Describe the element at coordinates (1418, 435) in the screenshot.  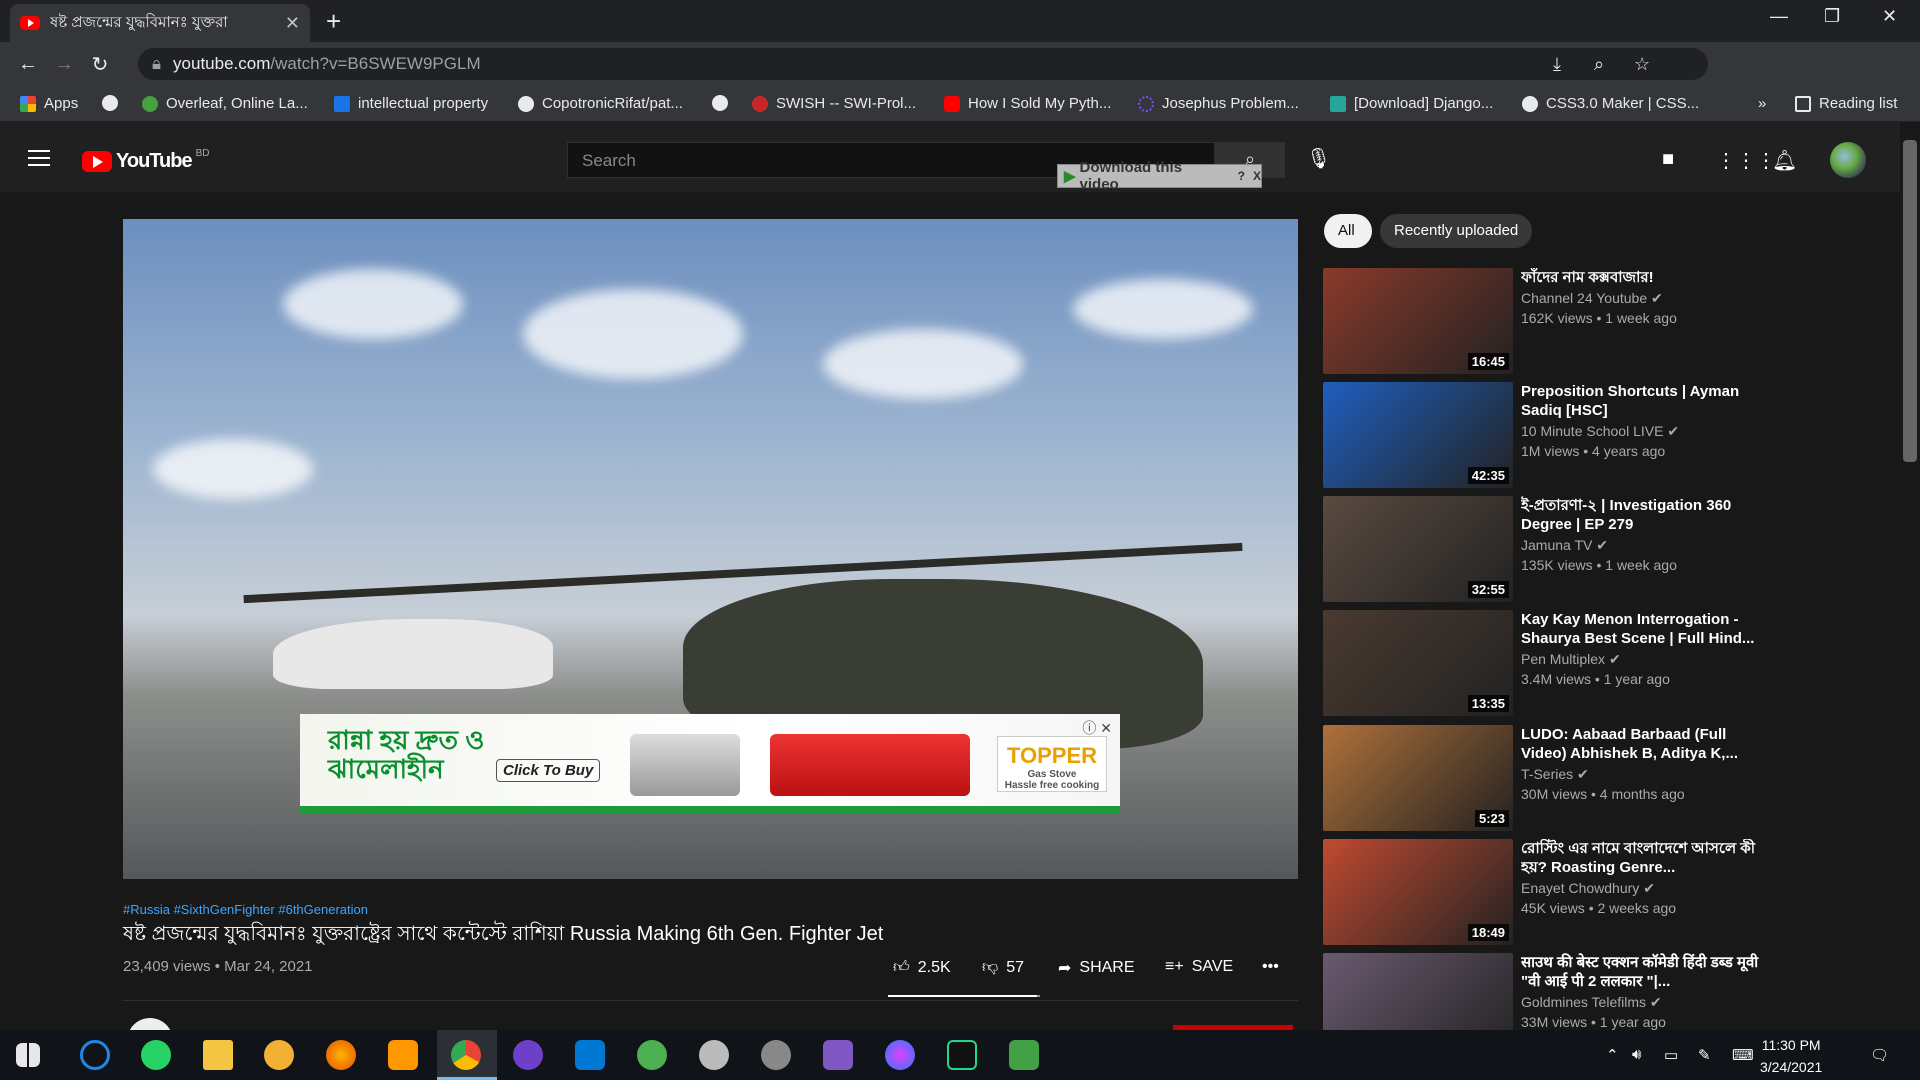
I see `video-thumbnail: 42:35` at that location.